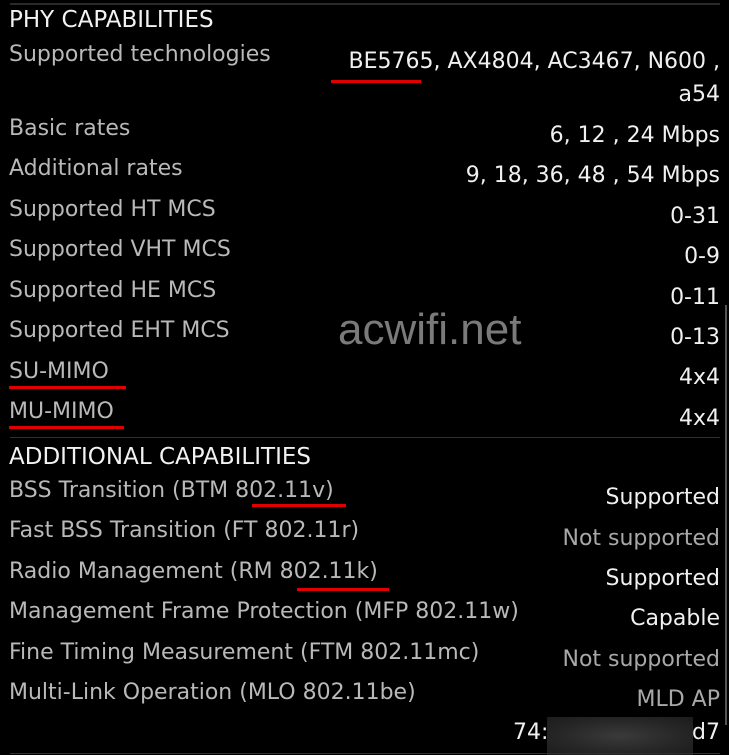 The height and width of the screenshot is (755, 729). Describe the element at coordinates (365, 4) in the screenshot. I see `top-divider` at that location.